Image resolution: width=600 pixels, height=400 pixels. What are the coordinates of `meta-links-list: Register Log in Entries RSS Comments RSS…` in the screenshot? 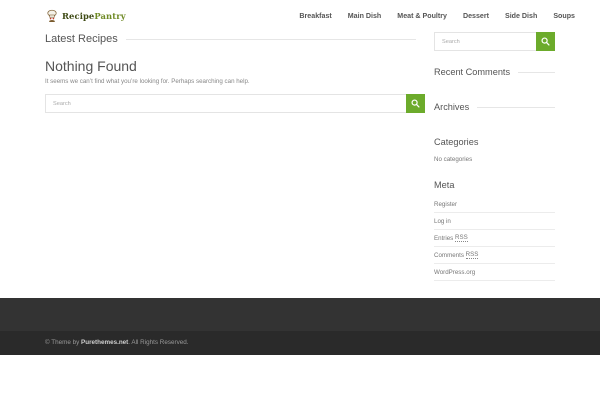 It's located at (494, 238).